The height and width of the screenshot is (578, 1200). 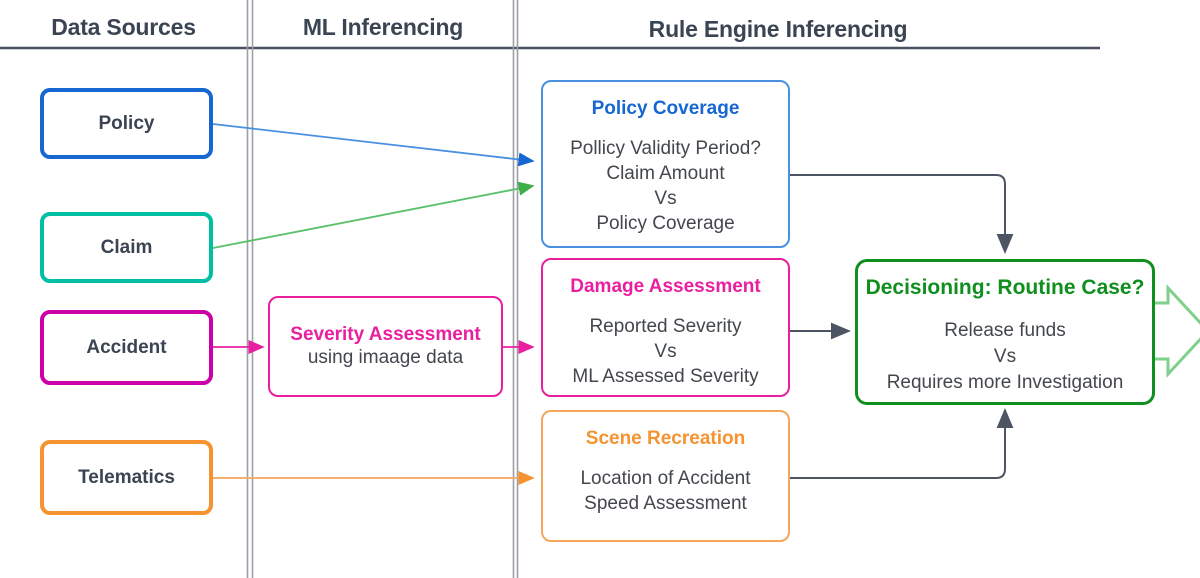 I want to click on link-policy-to-coverage, so click(x=373, y=145).